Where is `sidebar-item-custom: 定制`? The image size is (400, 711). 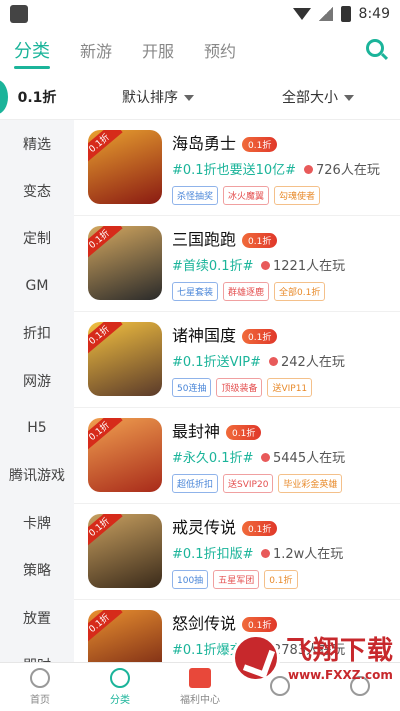
sidebar-item-custom: 定制 is located at coordinates (37, 238).